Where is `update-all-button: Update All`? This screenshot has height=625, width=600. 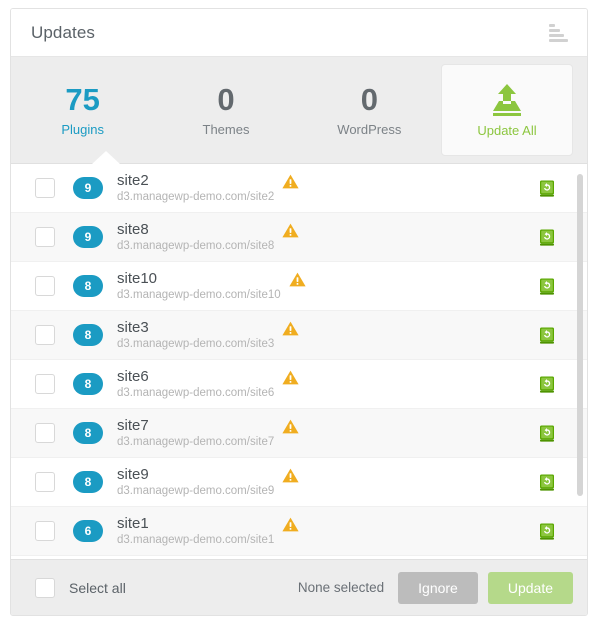
update-all-button: Update All is located at coordinates (506, 110).